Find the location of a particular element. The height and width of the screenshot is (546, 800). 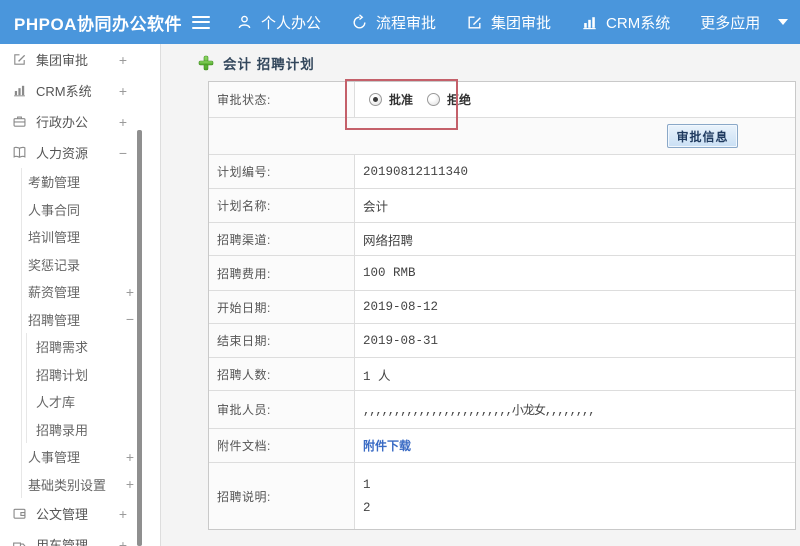

attachment-download-link: 附件下载 is located at coordinates (387, 445).